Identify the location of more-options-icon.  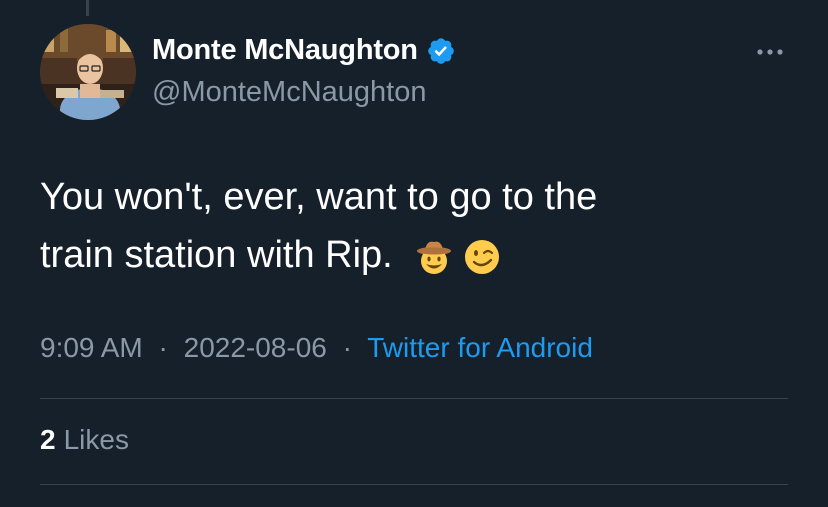
(770, 52).